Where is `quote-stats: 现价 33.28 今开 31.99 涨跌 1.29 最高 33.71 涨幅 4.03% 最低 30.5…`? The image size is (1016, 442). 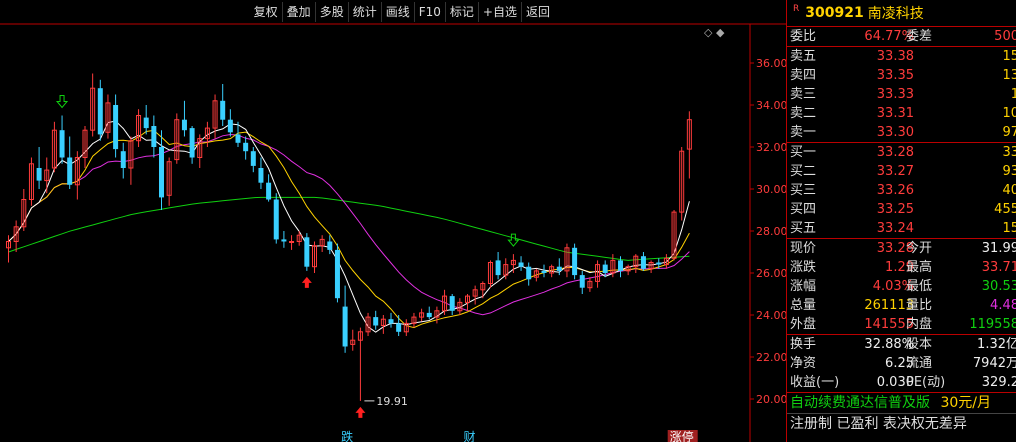 quote-stats: 现价 33.28 今开 31.99 涨跌 1.29 最高 33.71 涨幅 4.03% 最低 30.5… is located at coordinates (901, 286).